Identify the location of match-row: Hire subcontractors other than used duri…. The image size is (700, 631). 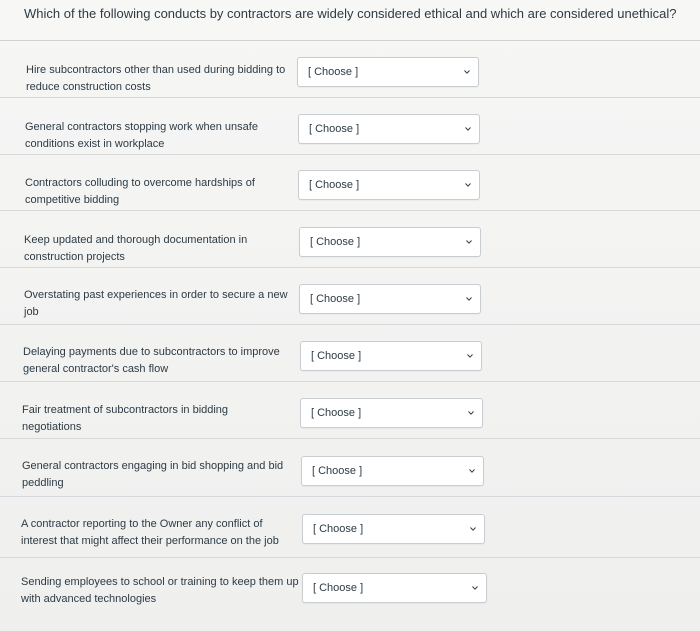
(350, 69).